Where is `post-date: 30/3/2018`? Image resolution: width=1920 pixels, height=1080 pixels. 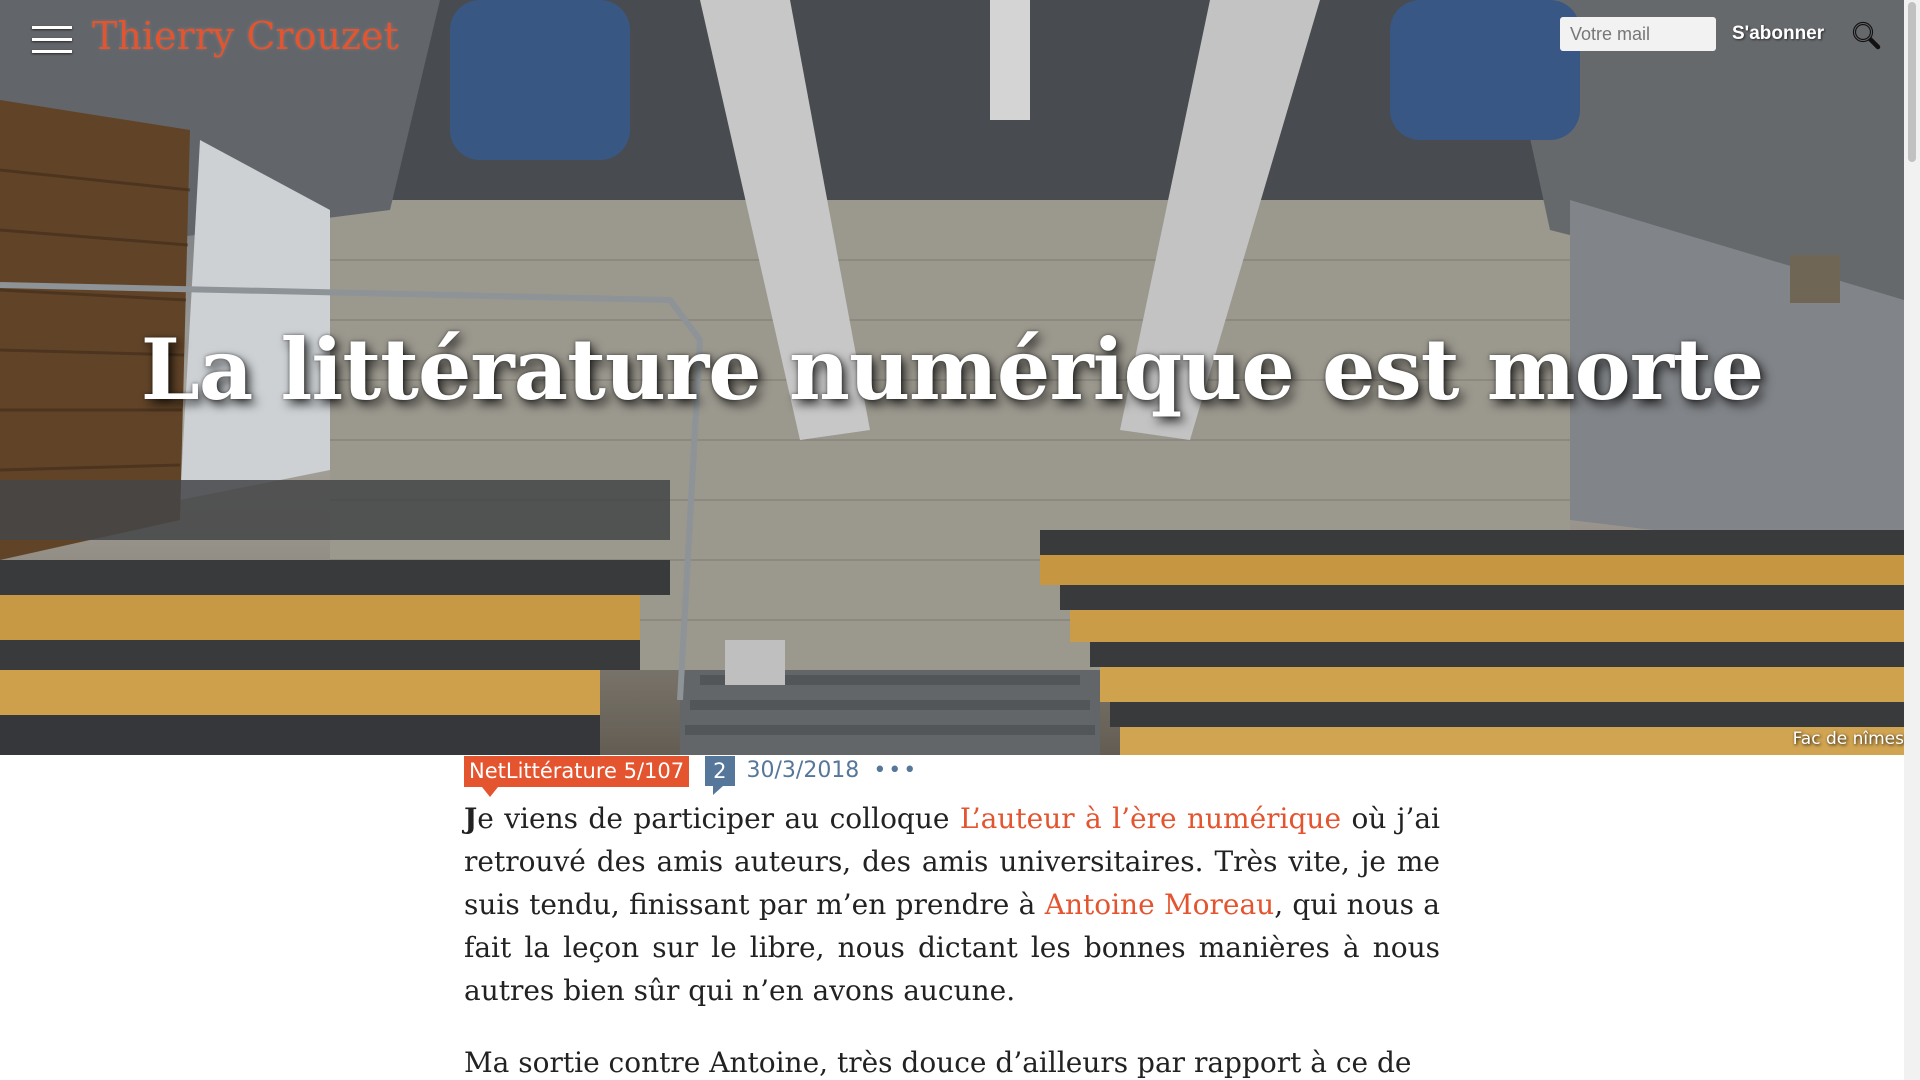
post-date: 30/3/2018 is located at coordinates (803, 770).